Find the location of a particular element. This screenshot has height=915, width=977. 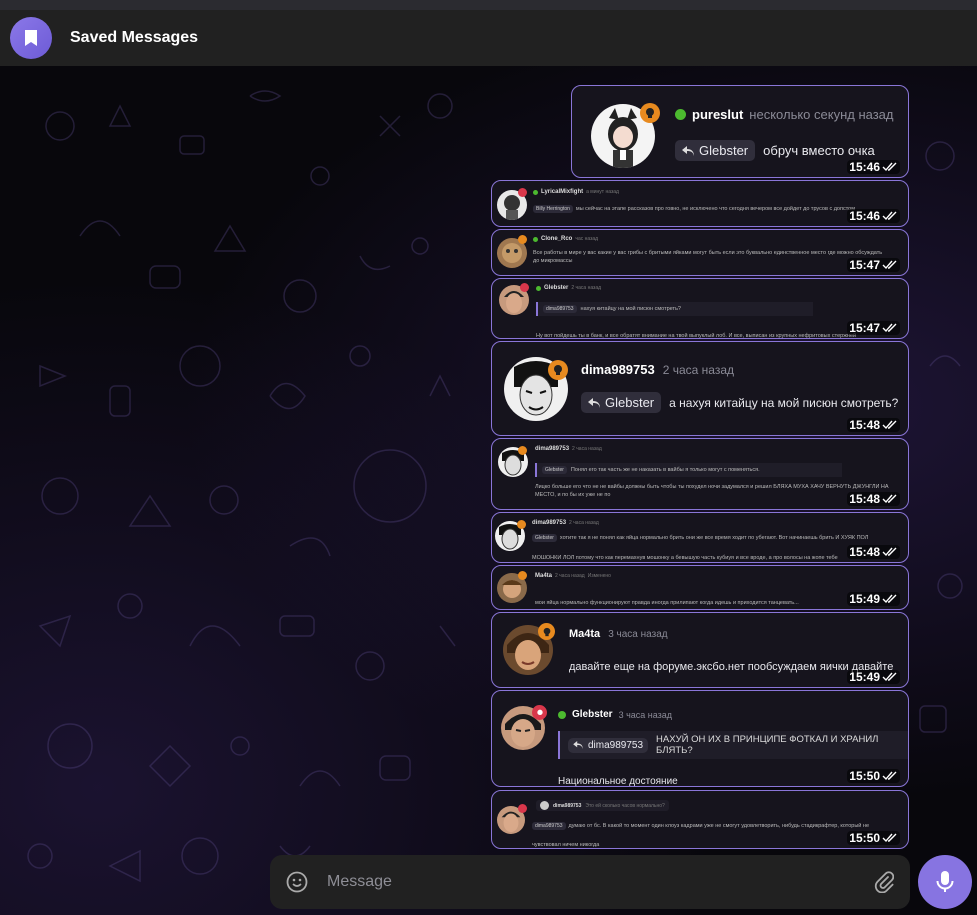

attach-button is located at coordinates (884, 882).